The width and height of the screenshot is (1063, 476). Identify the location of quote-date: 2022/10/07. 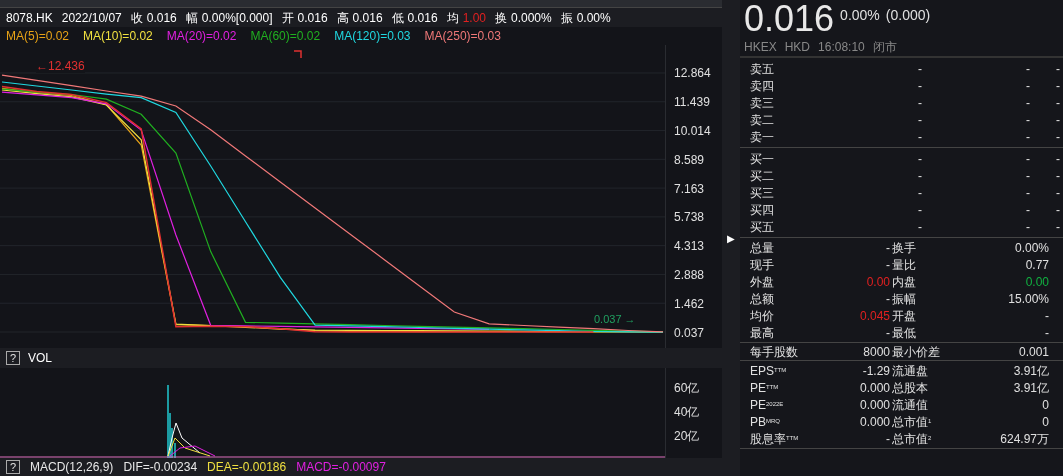
(91, 18).